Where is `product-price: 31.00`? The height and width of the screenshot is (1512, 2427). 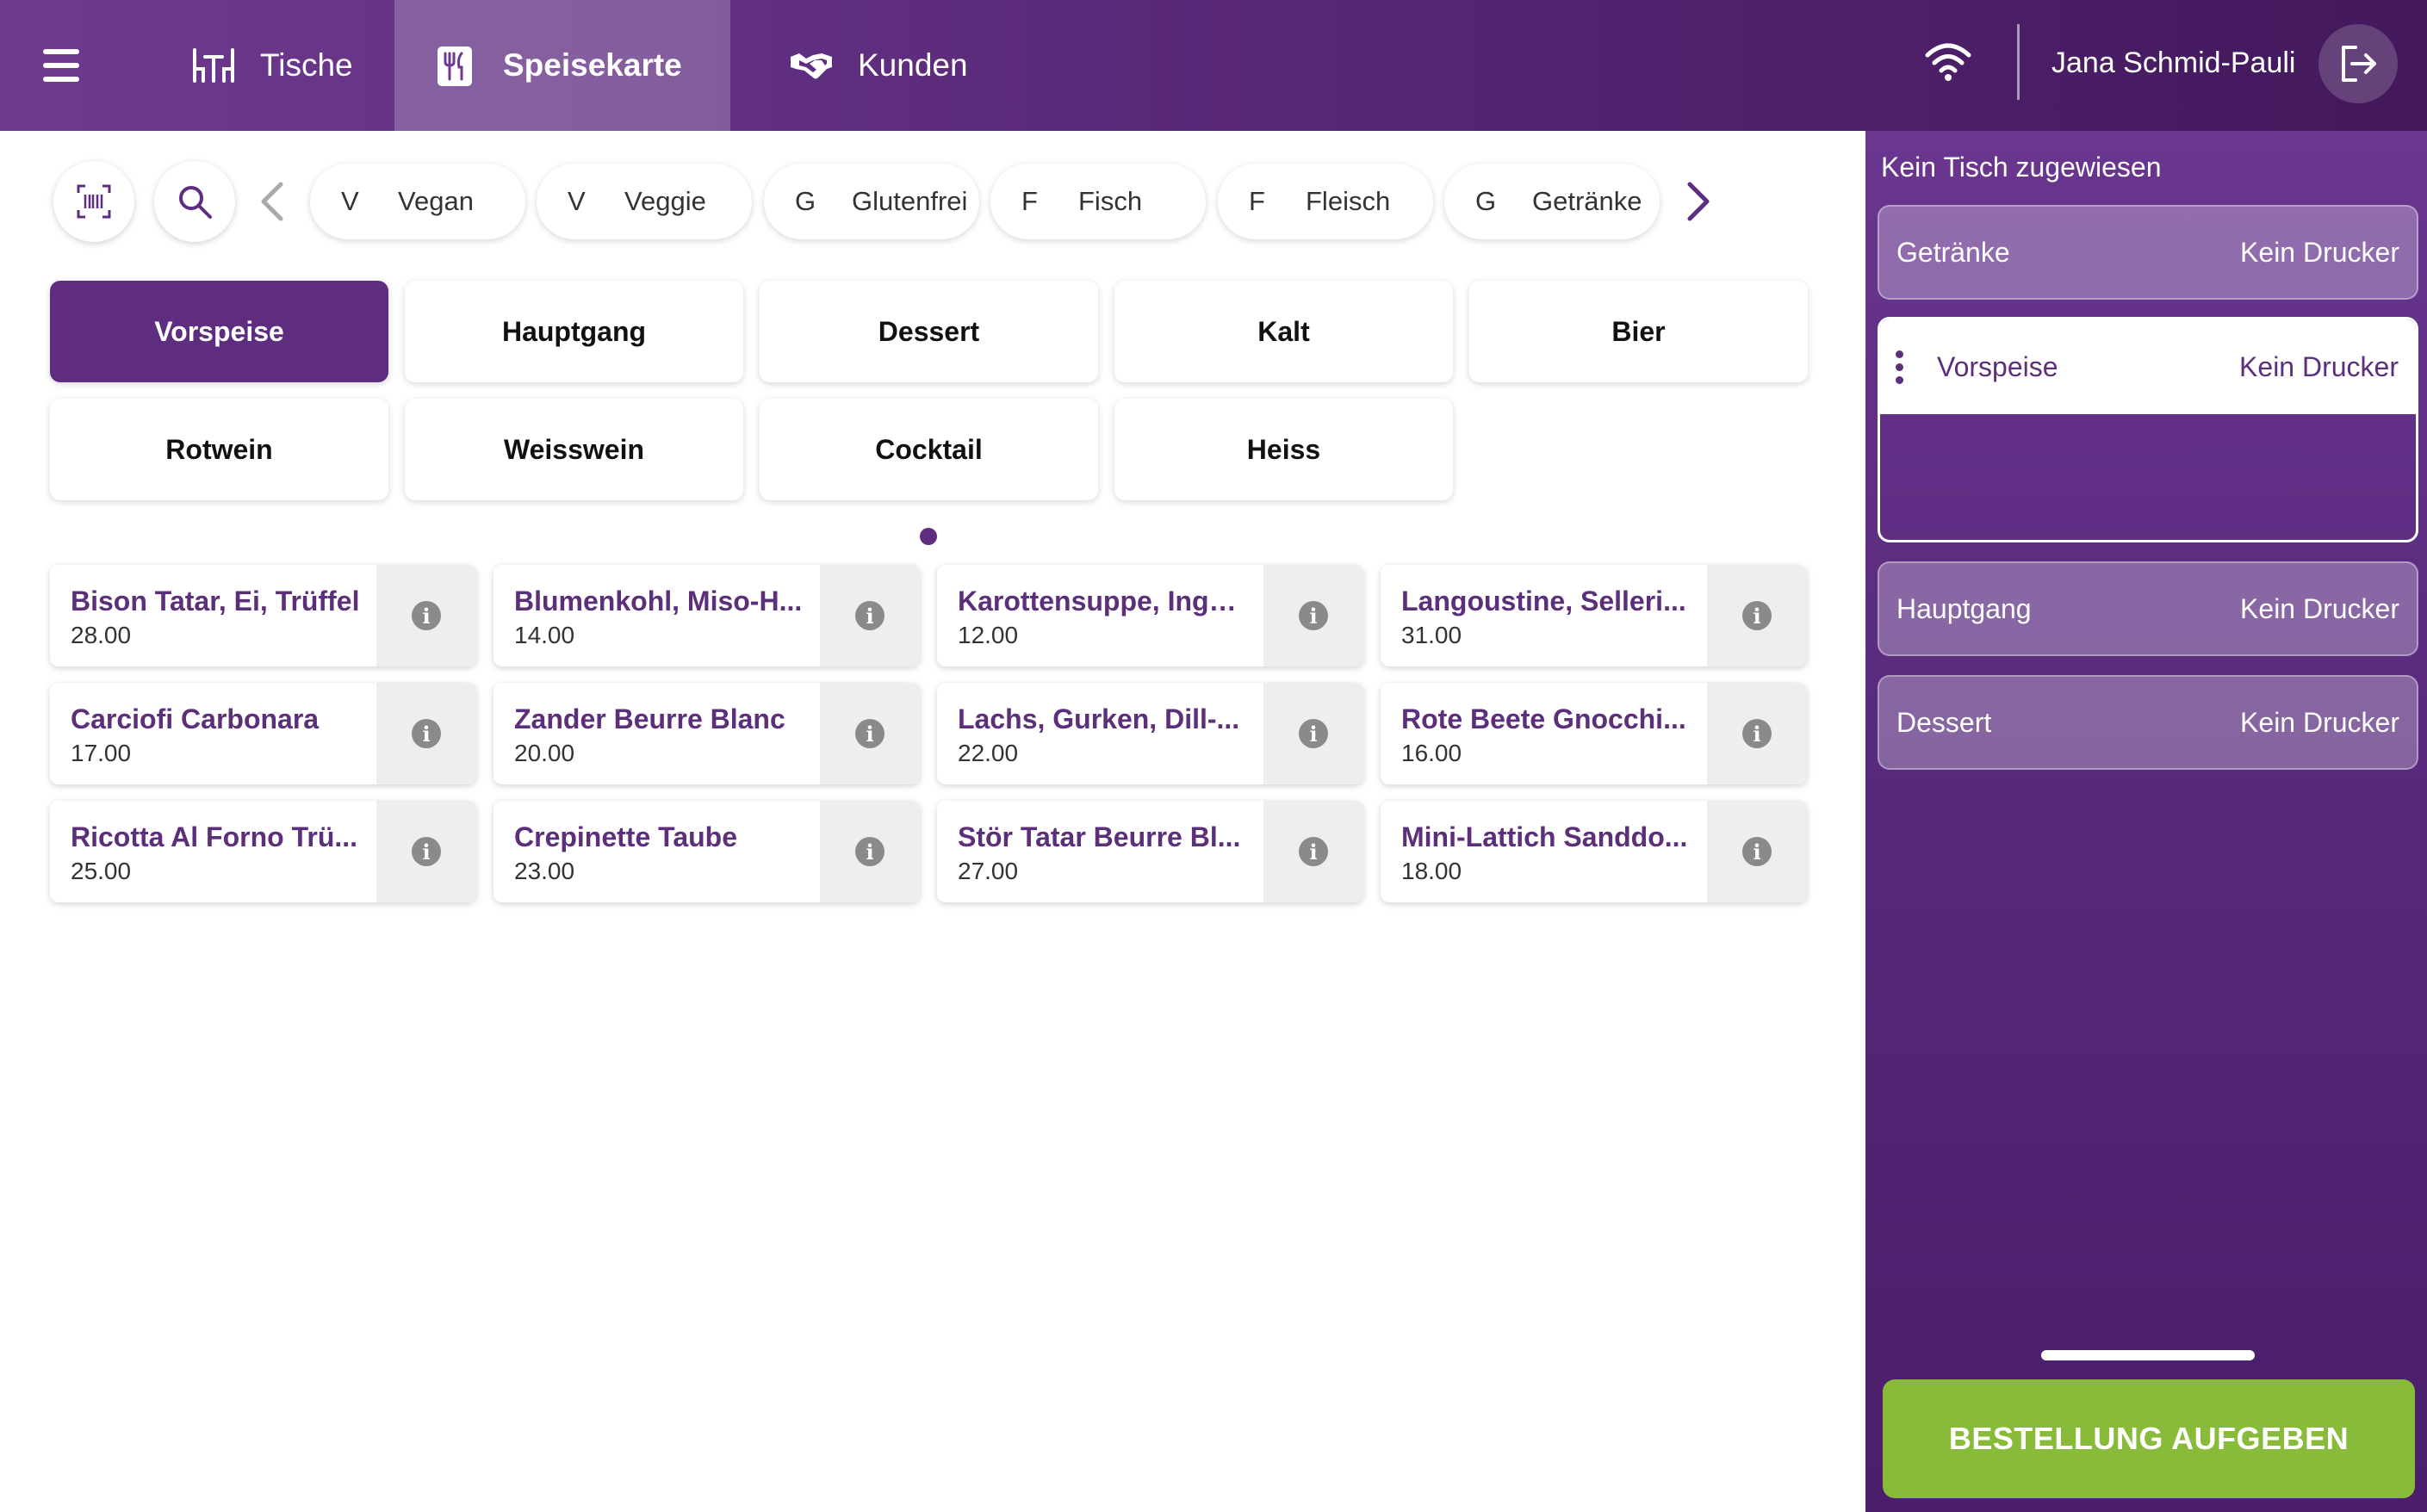 product-price: 31.00 is located at coordinates (1431, 635).